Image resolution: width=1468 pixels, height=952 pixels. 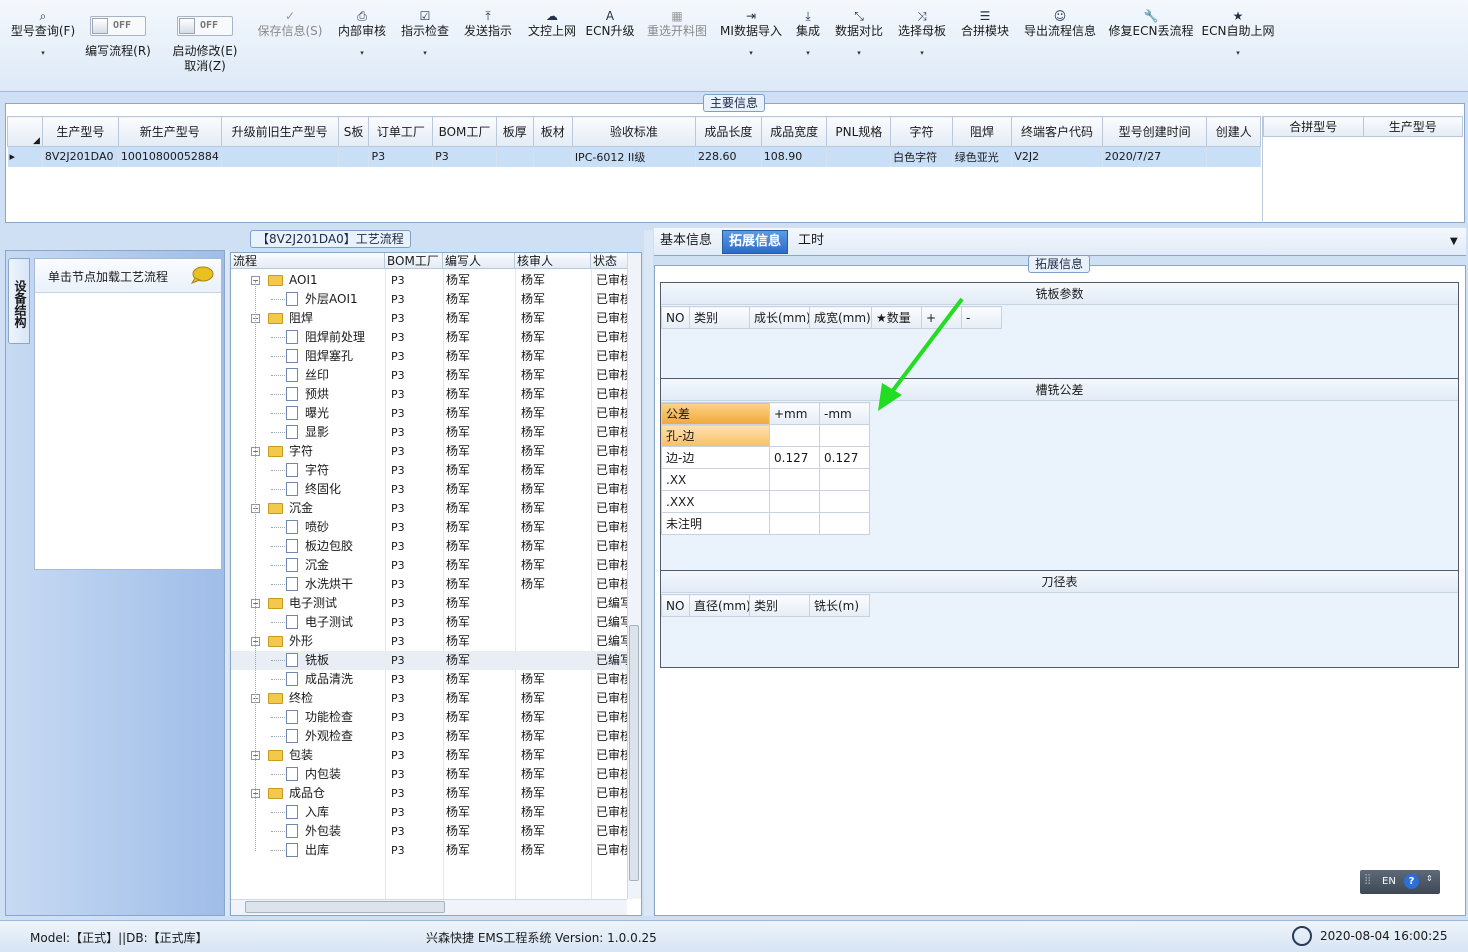 What do you see at coordinates (436, 508) in the screenshot?
I see `tree-row: − 沉金 P3 杨军 杨军 已审核` at bounding box center [436, 508].